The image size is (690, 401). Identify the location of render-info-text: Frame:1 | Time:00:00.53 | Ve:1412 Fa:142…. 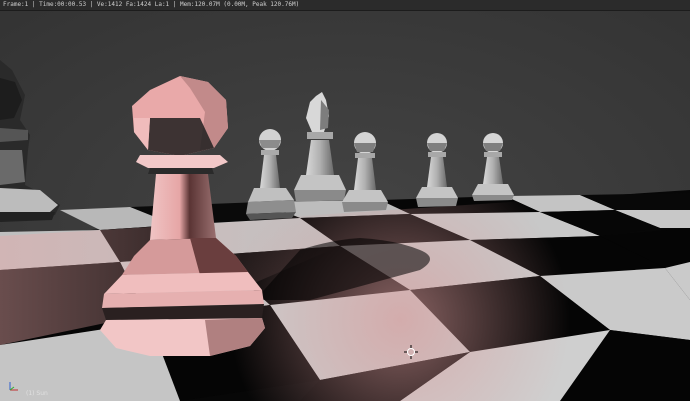
(151, 4).